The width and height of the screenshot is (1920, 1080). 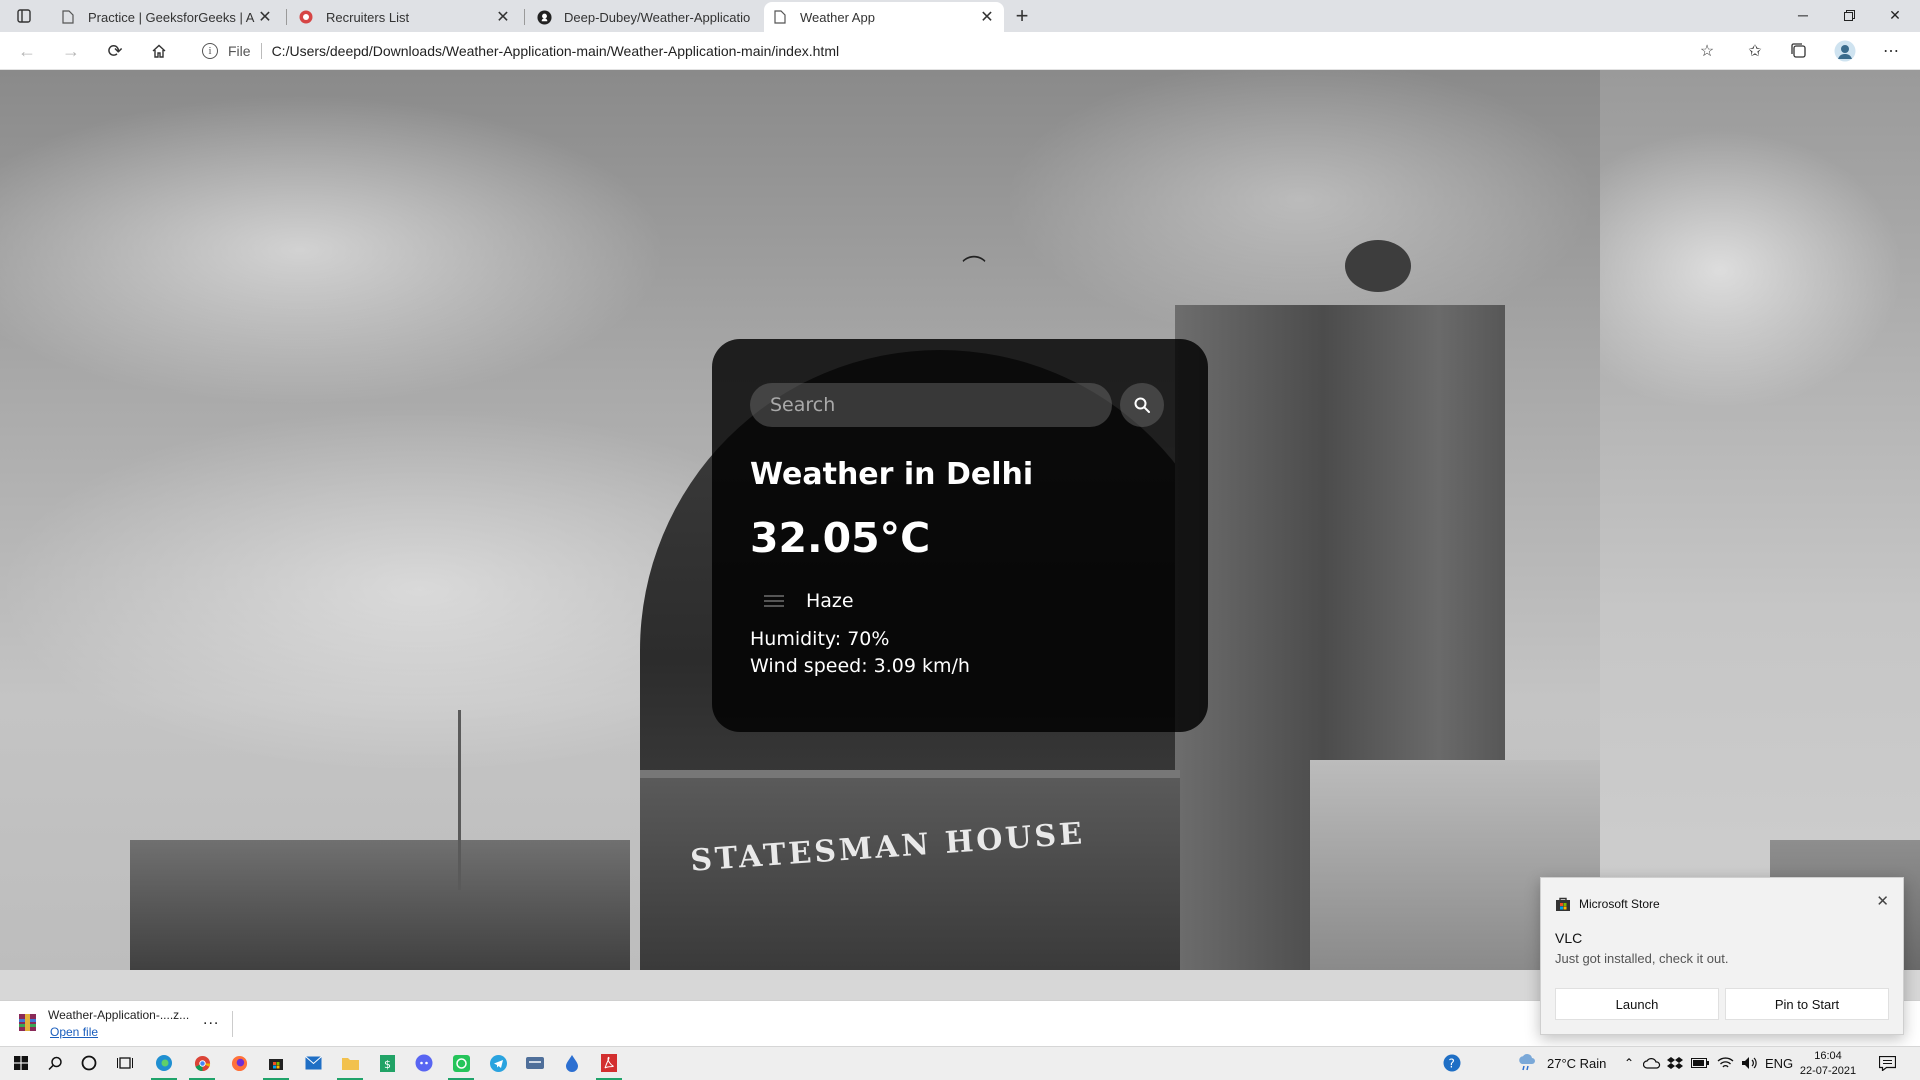 What do you see at coordinates (1891, 51) in the screenshot?
I see `settings-more-button: ⋯` at bounding box center [1891, 51].